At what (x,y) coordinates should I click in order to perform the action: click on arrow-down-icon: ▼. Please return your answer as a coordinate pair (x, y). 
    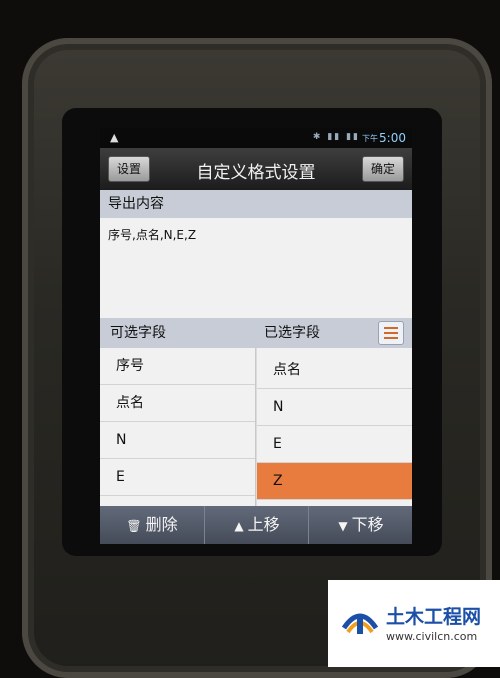
    Looking at the image, I should click on (343, 526).